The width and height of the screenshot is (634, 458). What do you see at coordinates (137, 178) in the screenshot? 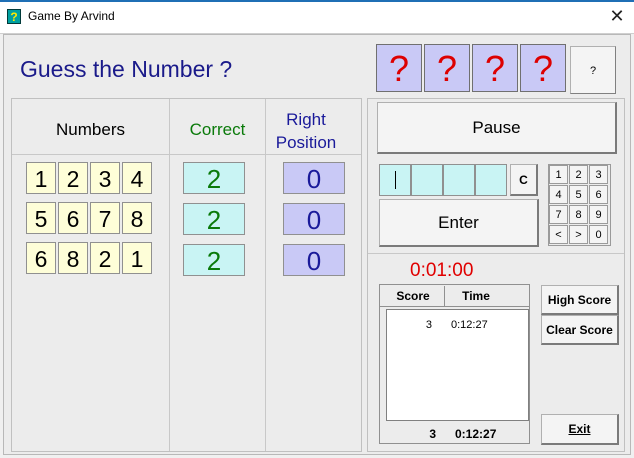
I see `guess-digit: 4` at bounding box center [137, 178].